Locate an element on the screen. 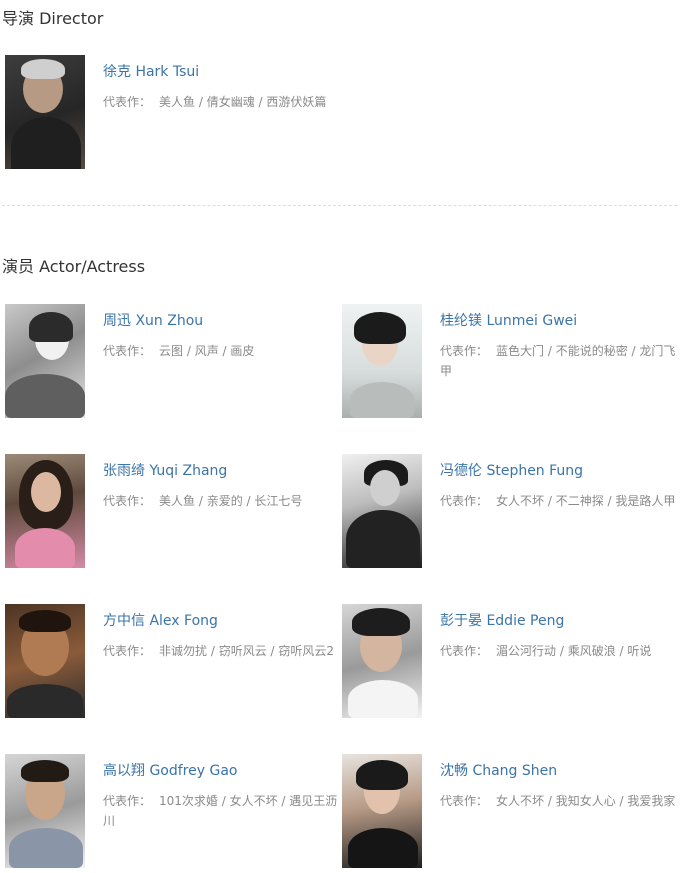 This screenshot has width=700, height=873. director-card: 徐克 Hark Tsui 代表作： 美人鱼 / 倩女幽魂 / 西游伏妖篇 is located at coordinates (175, 112).